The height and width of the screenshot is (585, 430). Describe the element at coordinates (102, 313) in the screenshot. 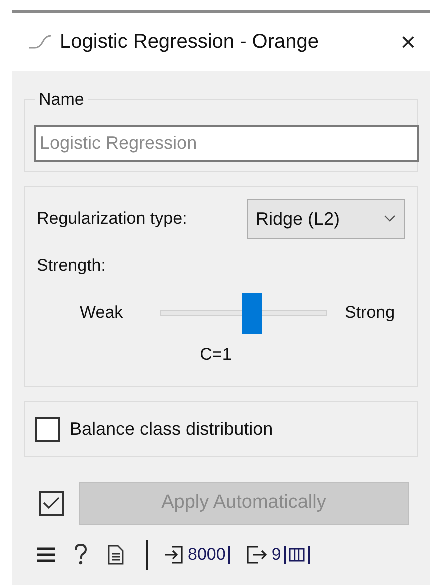

I see `slider-min-label: Weak` at that location.